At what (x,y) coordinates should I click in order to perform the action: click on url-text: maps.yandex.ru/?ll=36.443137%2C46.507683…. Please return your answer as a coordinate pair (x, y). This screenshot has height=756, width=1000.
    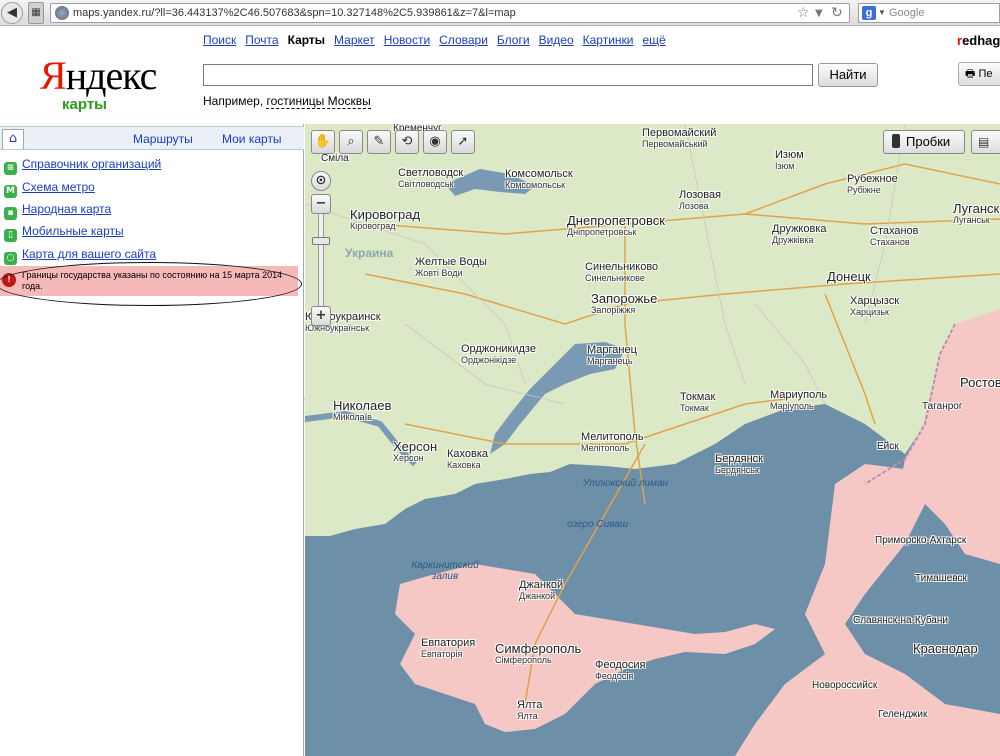
    Looking at the image, I should click on (294, 13).